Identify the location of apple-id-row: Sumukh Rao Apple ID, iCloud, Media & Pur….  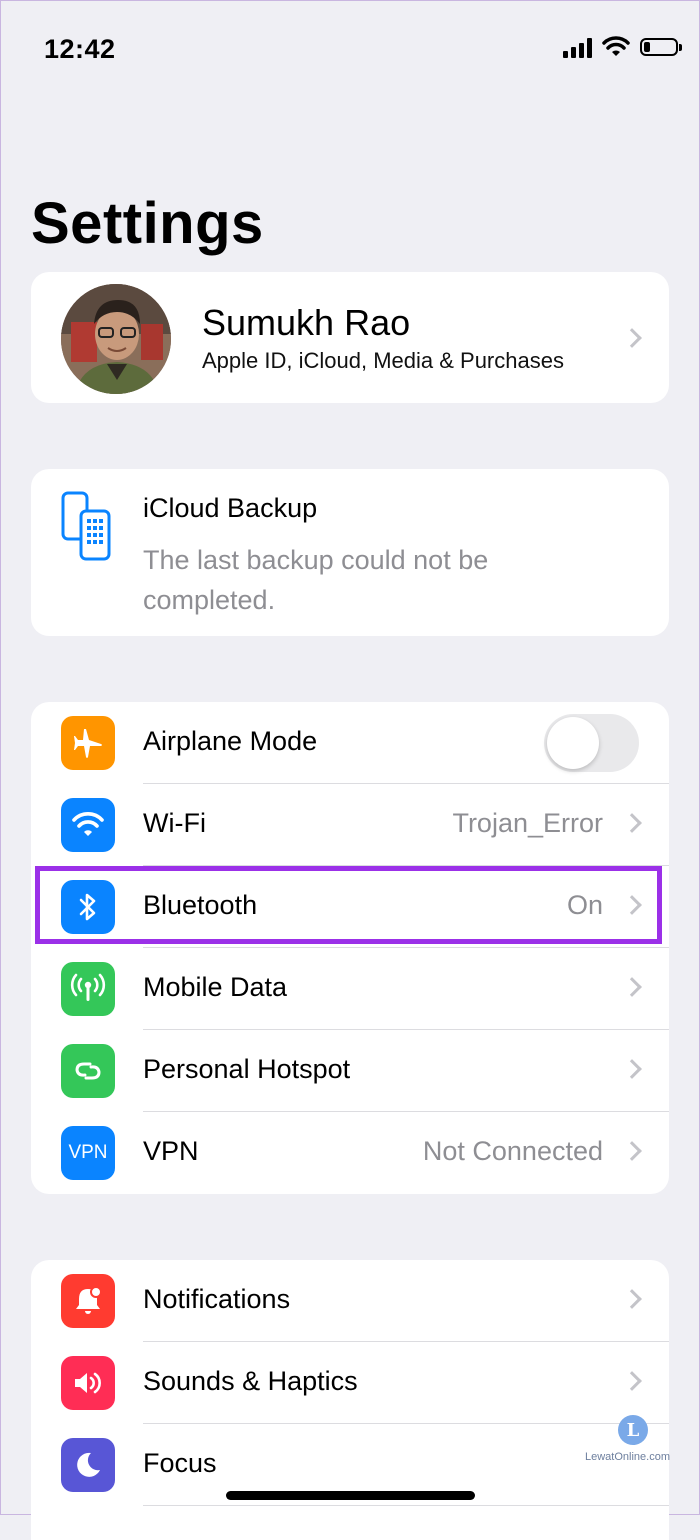
(350, 337).